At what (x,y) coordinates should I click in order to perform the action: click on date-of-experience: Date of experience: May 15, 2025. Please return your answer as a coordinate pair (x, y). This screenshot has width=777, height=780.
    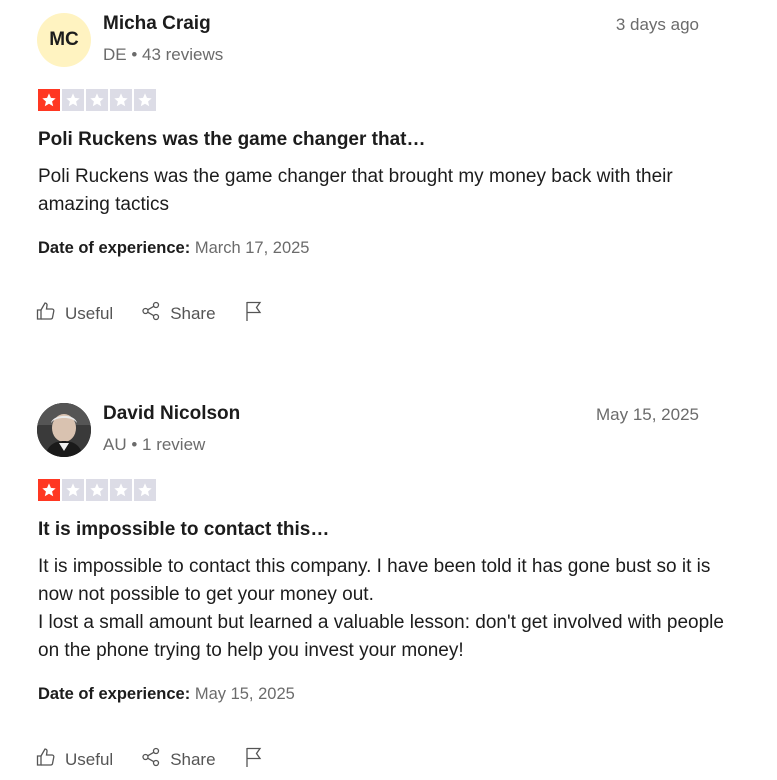
    Looking at the image, I should click on (166, 694).